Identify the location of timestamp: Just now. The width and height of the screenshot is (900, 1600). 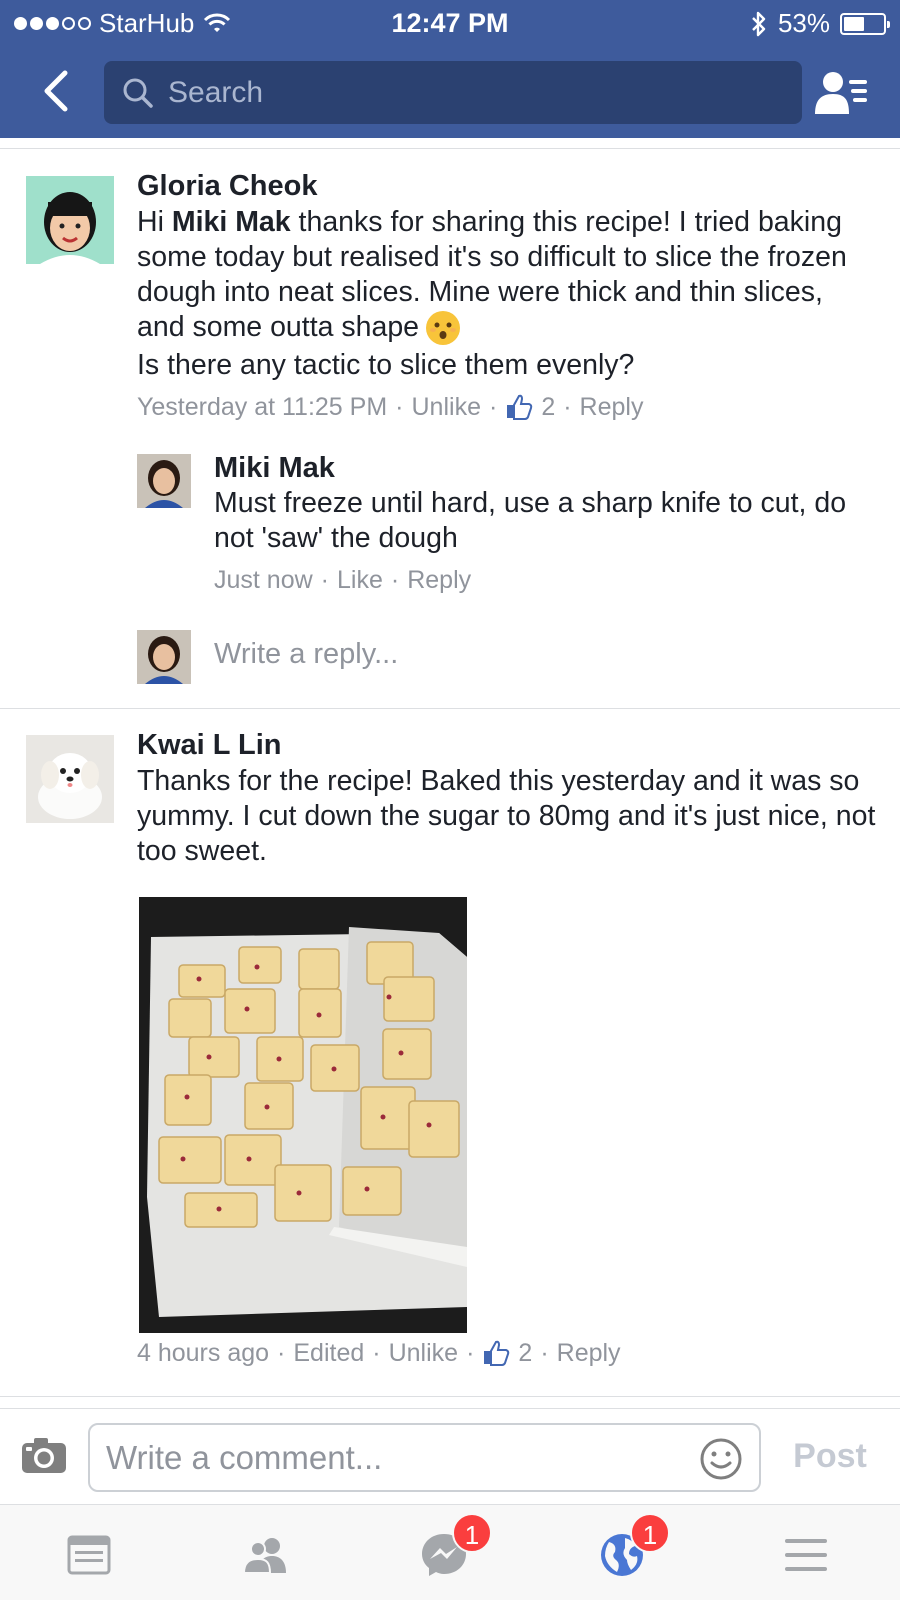
(263, 580).